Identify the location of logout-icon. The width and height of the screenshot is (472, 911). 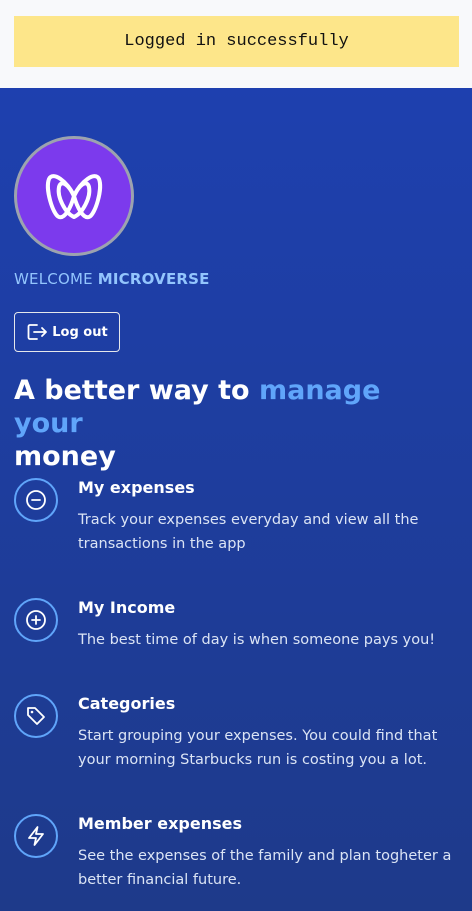
(37, 332).